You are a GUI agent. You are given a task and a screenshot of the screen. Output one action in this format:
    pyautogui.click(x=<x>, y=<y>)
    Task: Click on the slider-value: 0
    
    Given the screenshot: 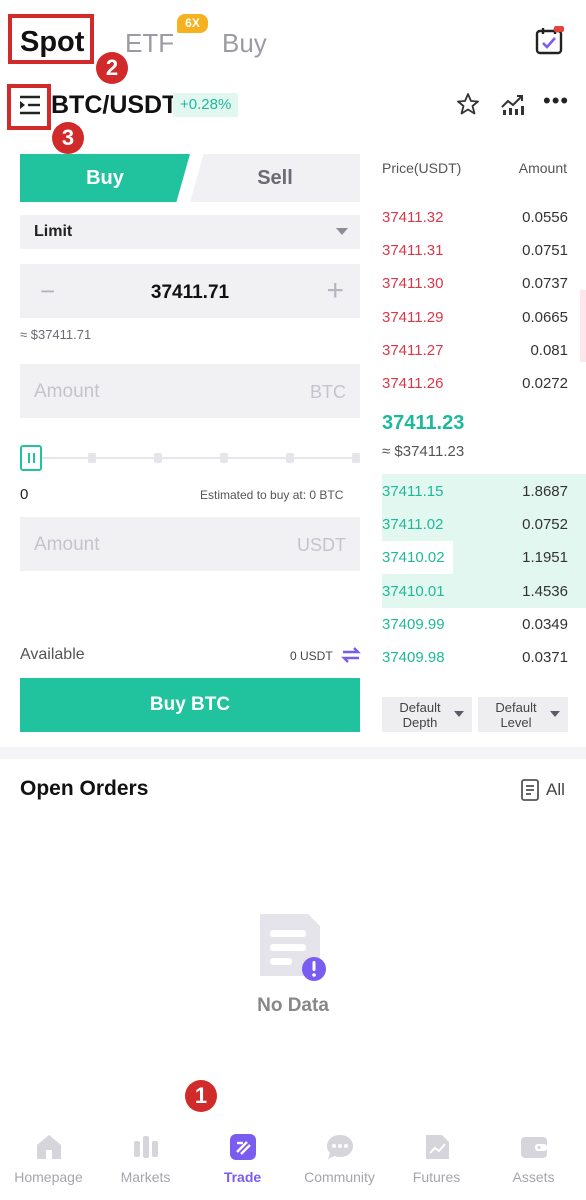 What is the action you would take?
    pyautogui.click(x=24, y=494)
    